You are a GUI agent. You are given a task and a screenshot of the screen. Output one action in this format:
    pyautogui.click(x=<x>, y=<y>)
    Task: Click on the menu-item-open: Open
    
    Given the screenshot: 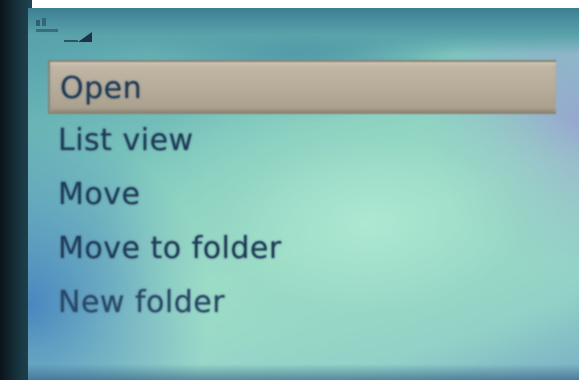 What is the action you would take?
    pyautogui.click(x=302, y=87)
    